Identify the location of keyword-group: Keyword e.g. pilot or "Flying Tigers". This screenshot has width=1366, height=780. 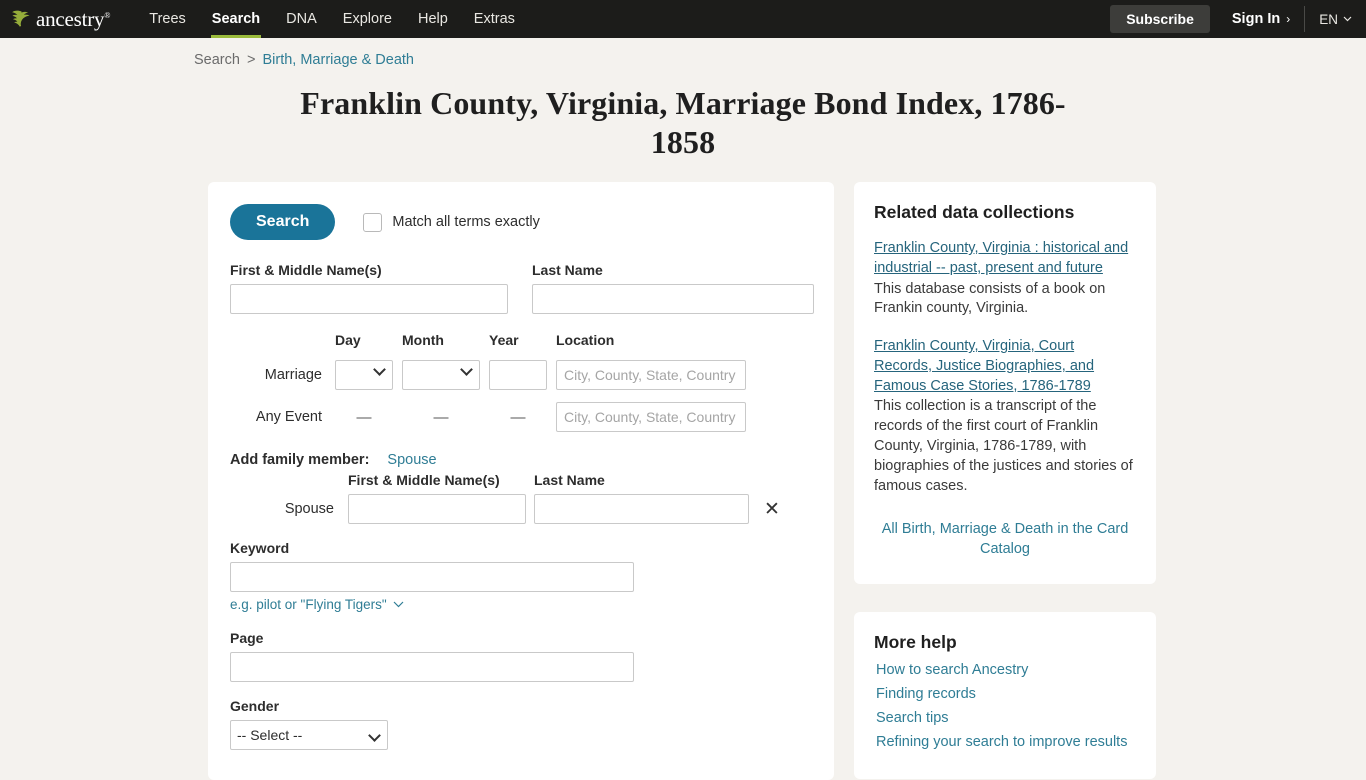
(521, 577).